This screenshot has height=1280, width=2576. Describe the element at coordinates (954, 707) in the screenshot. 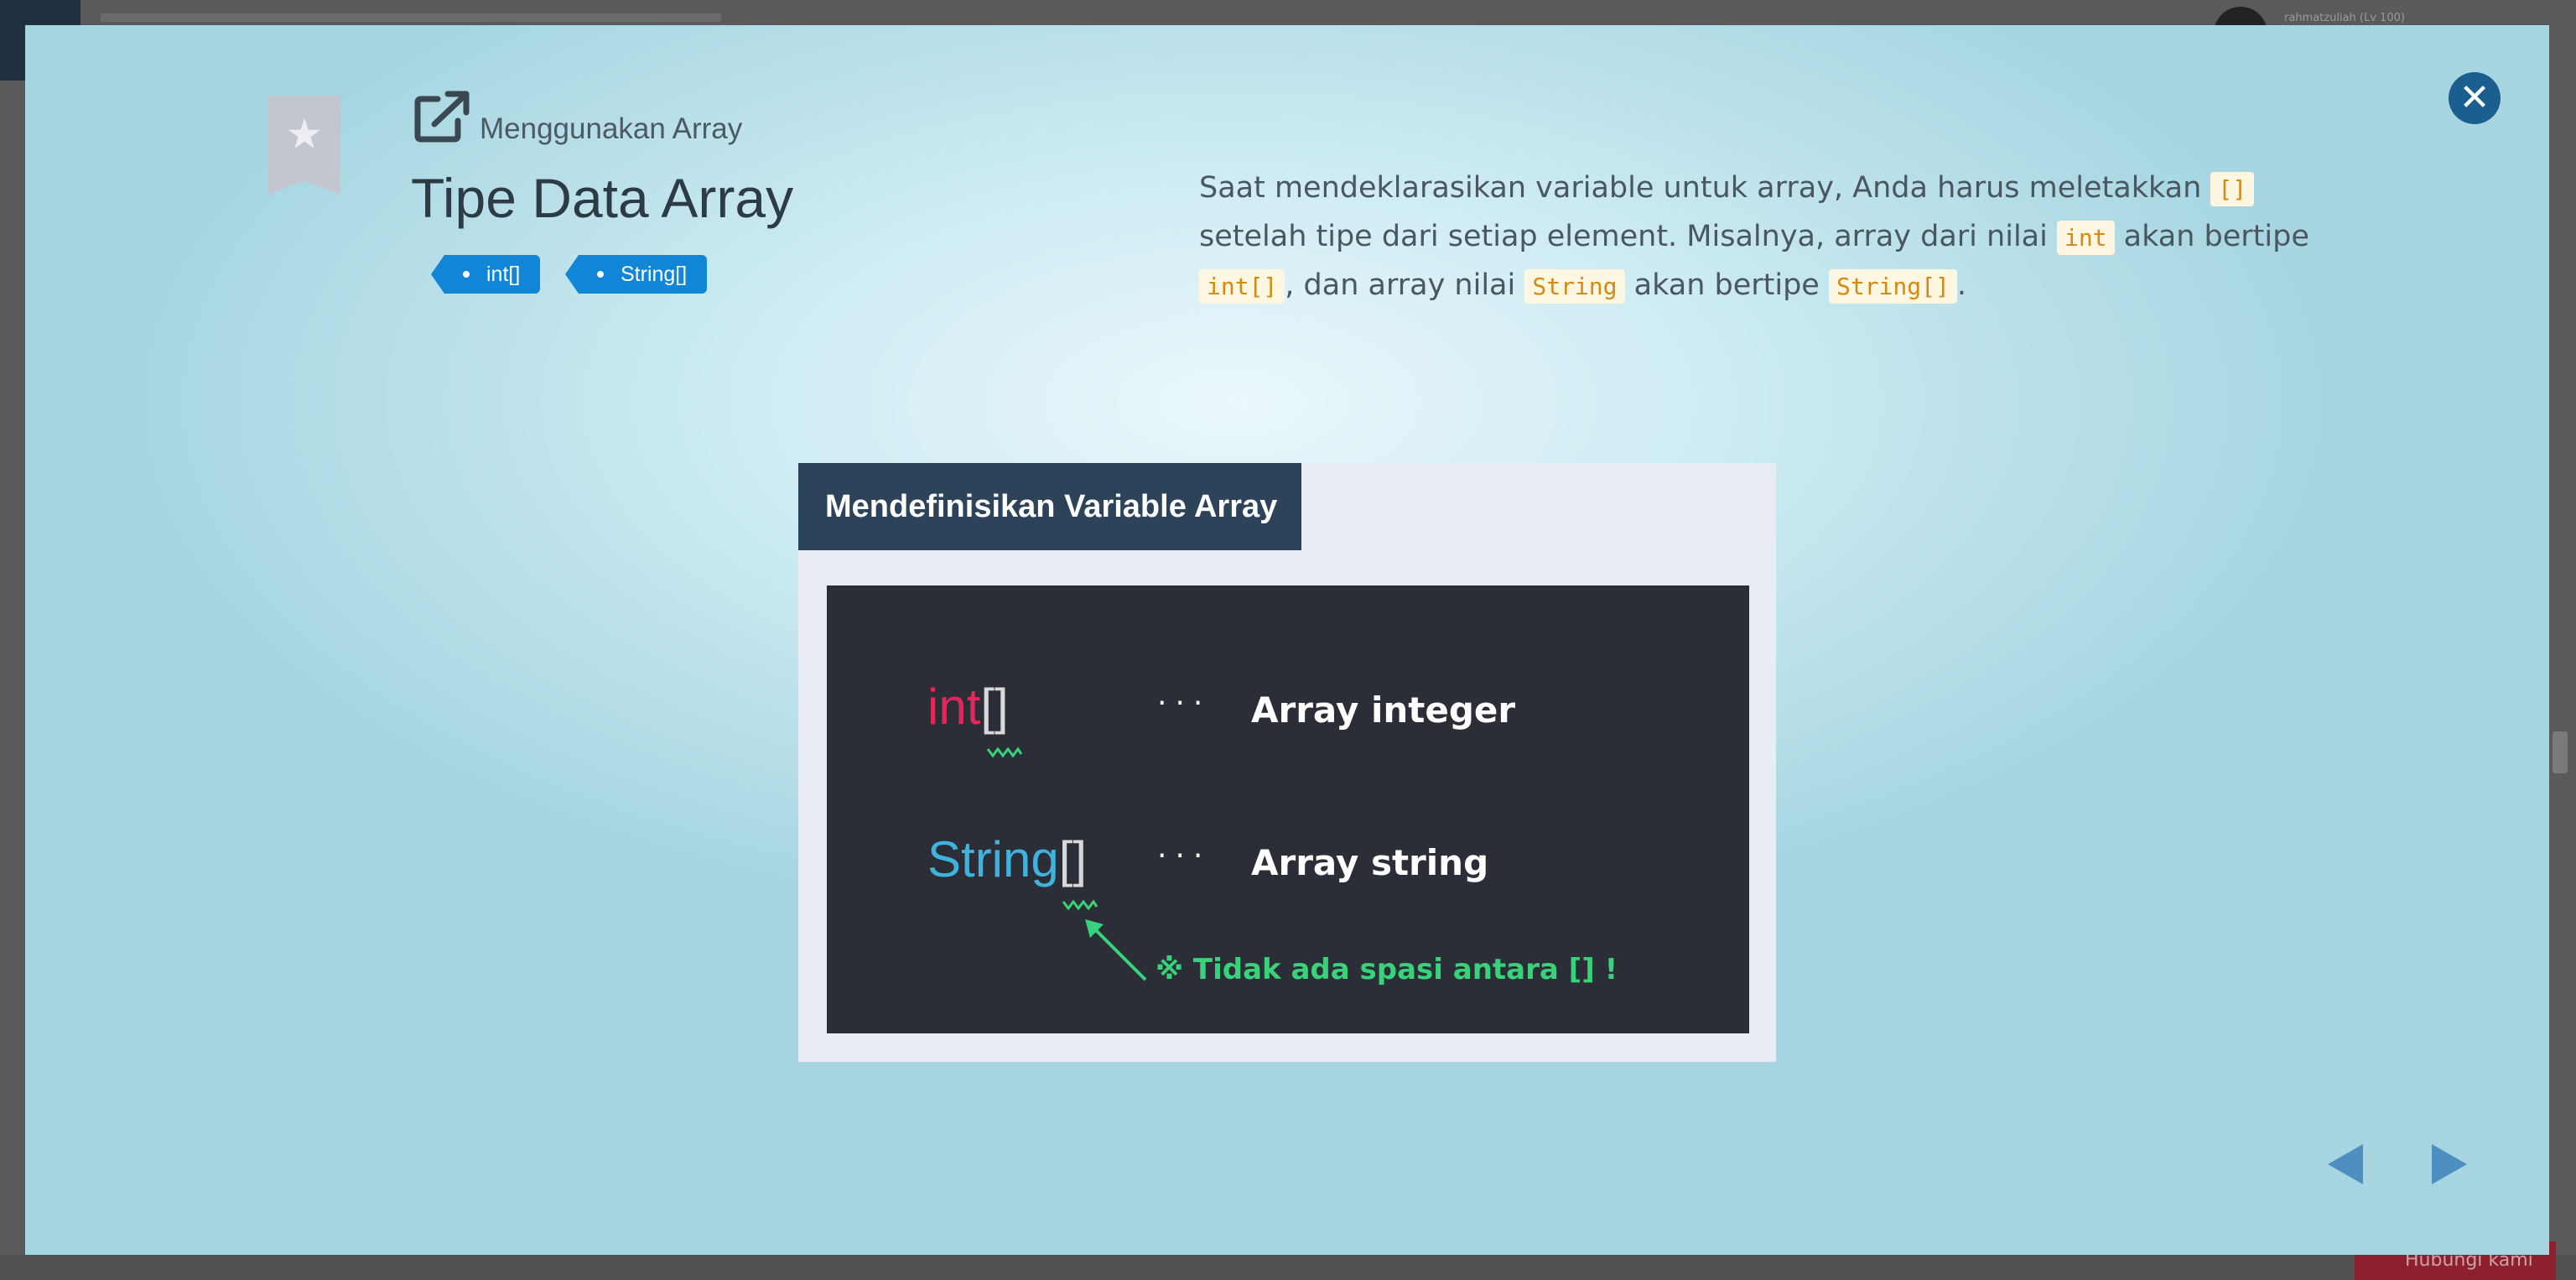

I see `code-type: int` at that location.